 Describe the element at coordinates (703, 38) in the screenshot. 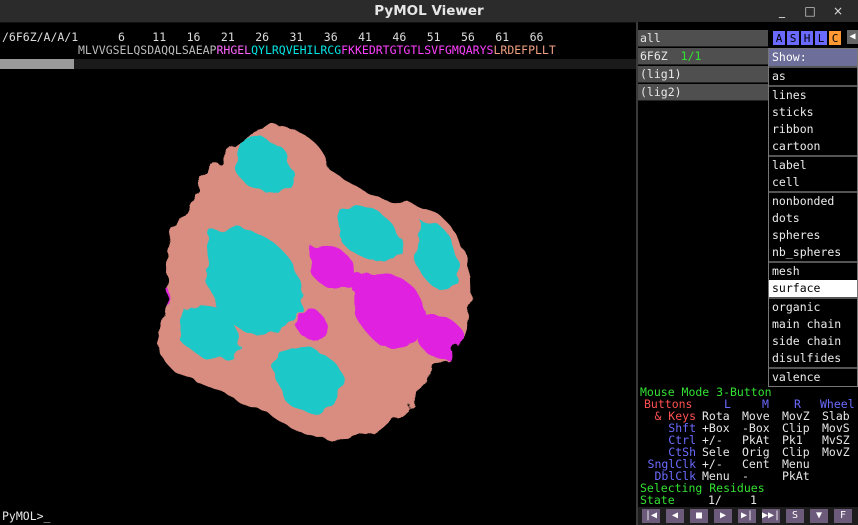

I see `object-row-all: all` at that location.